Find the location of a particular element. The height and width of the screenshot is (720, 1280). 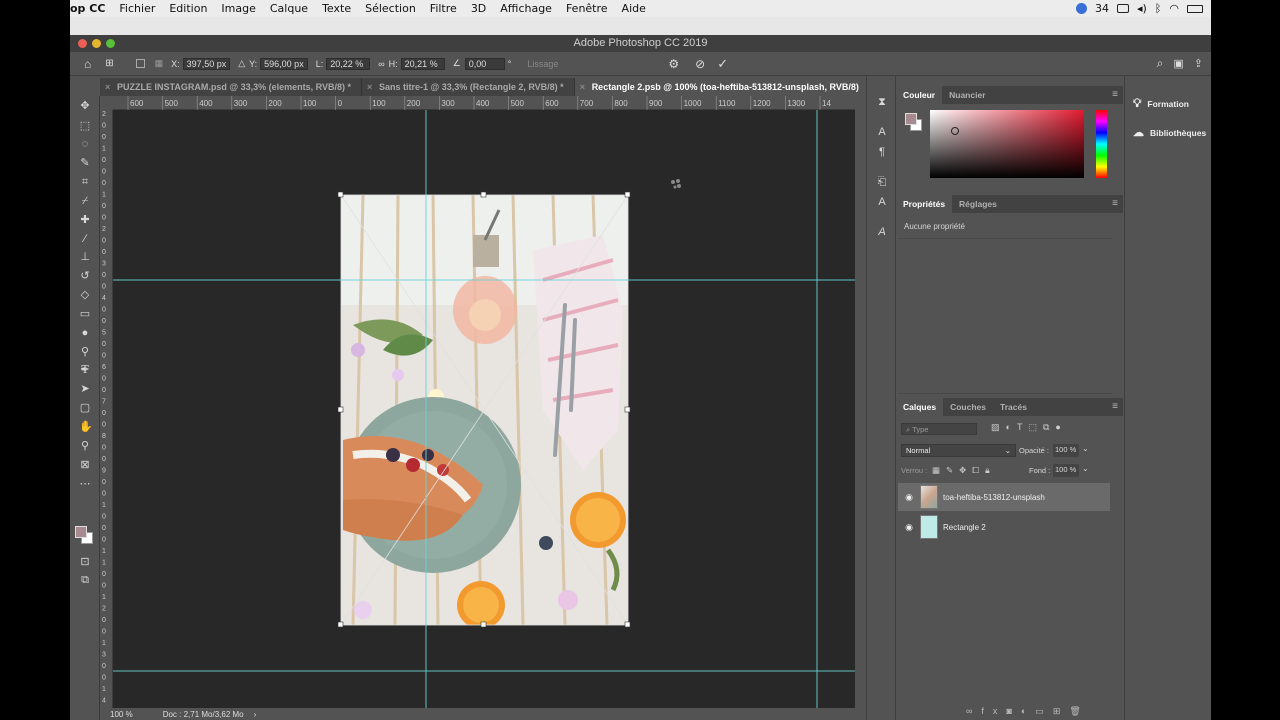

delta-icon: △ is located at coordinates (241, 63).